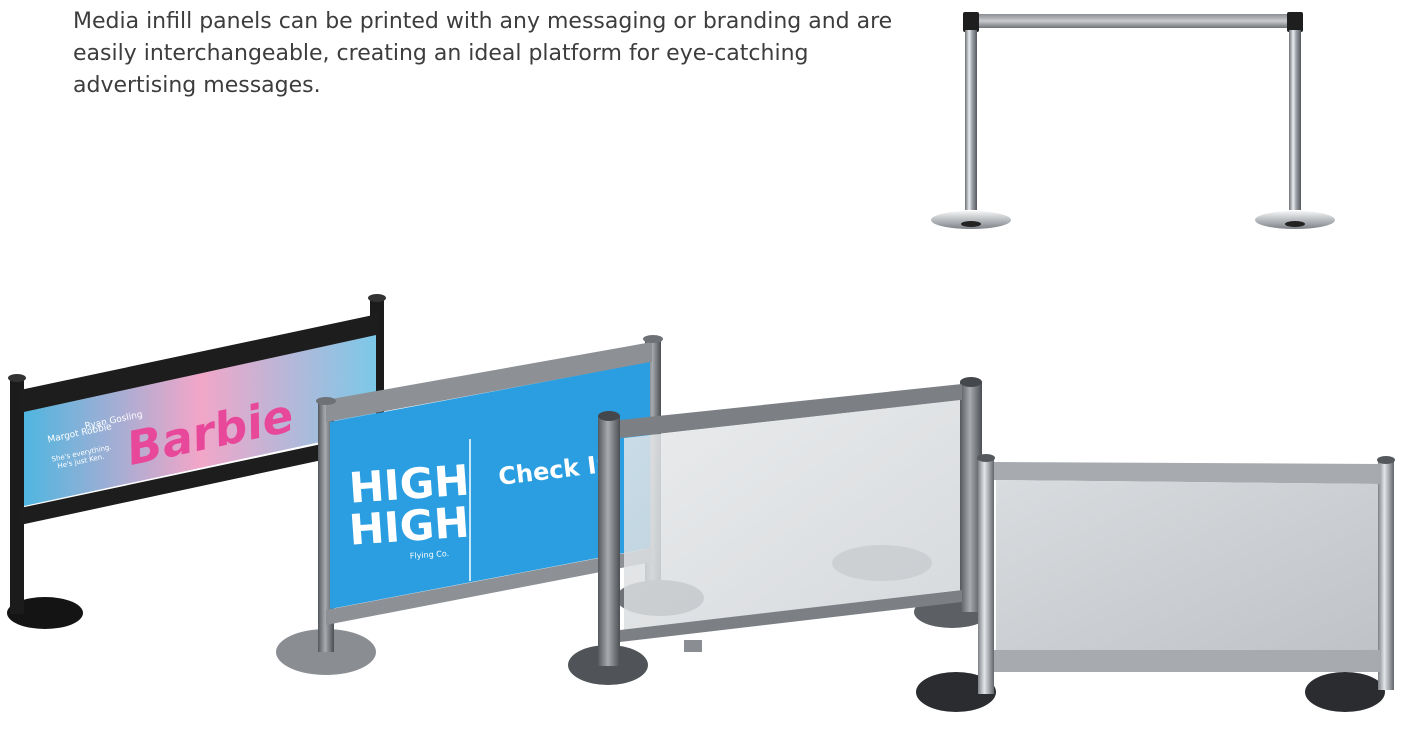  I want to click on belt-barrier-image, so click(1133, 120).